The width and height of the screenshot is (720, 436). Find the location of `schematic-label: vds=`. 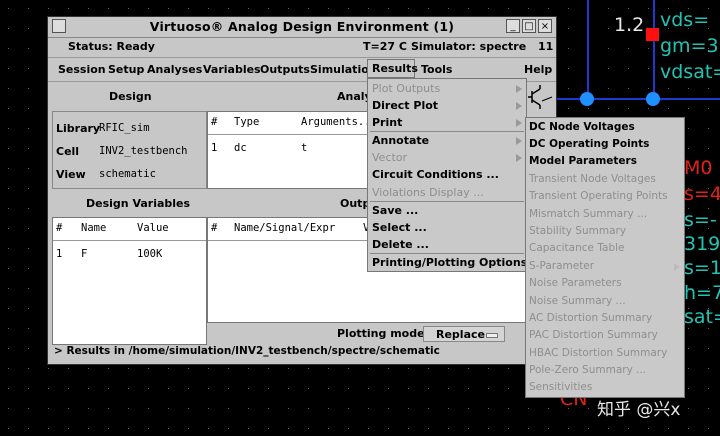

schematic-label: vds= is located at coordinates (685, 20).